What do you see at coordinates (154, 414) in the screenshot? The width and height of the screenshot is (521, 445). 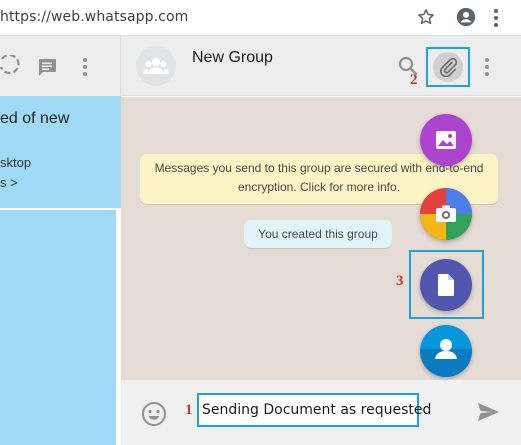 I see `emoji-icon` at bounding box center [154, 414].